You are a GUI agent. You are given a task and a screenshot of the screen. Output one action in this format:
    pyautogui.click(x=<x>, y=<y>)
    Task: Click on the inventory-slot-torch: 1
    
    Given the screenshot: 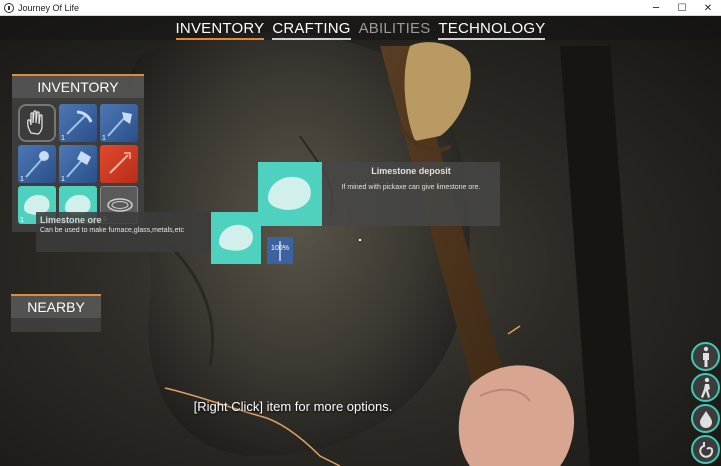 What is the action you would take?
    pyautogui.click(x=37, y=164)
    